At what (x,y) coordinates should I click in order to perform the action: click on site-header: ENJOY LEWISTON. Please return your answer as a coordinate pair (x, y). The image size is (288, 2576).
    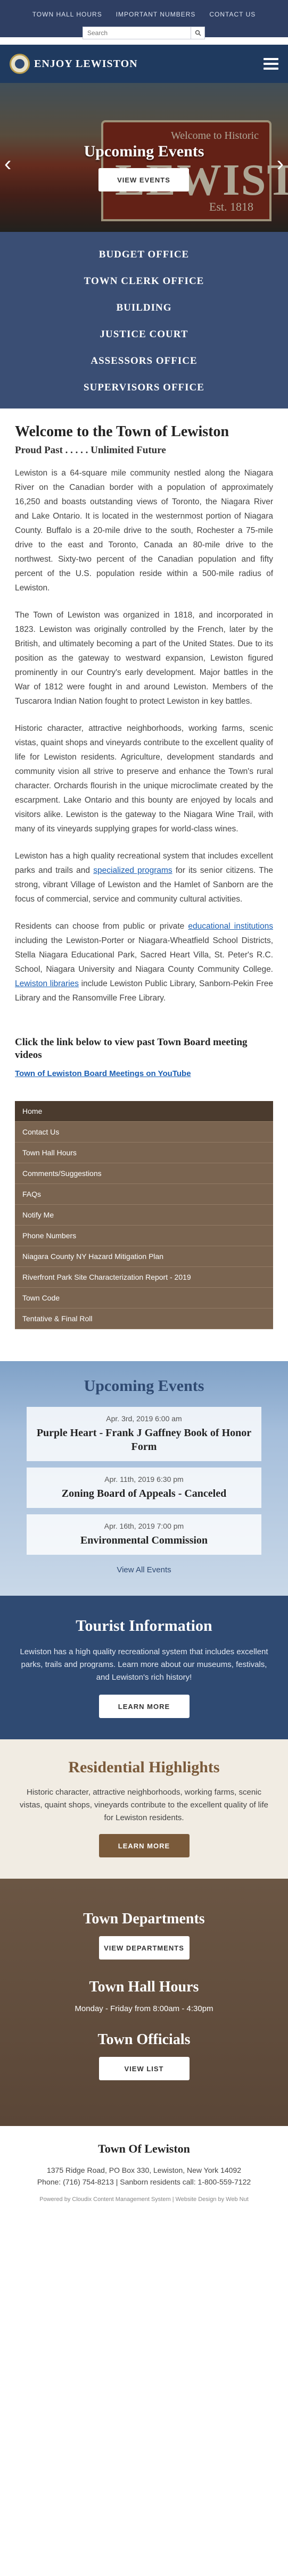
    Looking at the image, I should click on (144, 64).